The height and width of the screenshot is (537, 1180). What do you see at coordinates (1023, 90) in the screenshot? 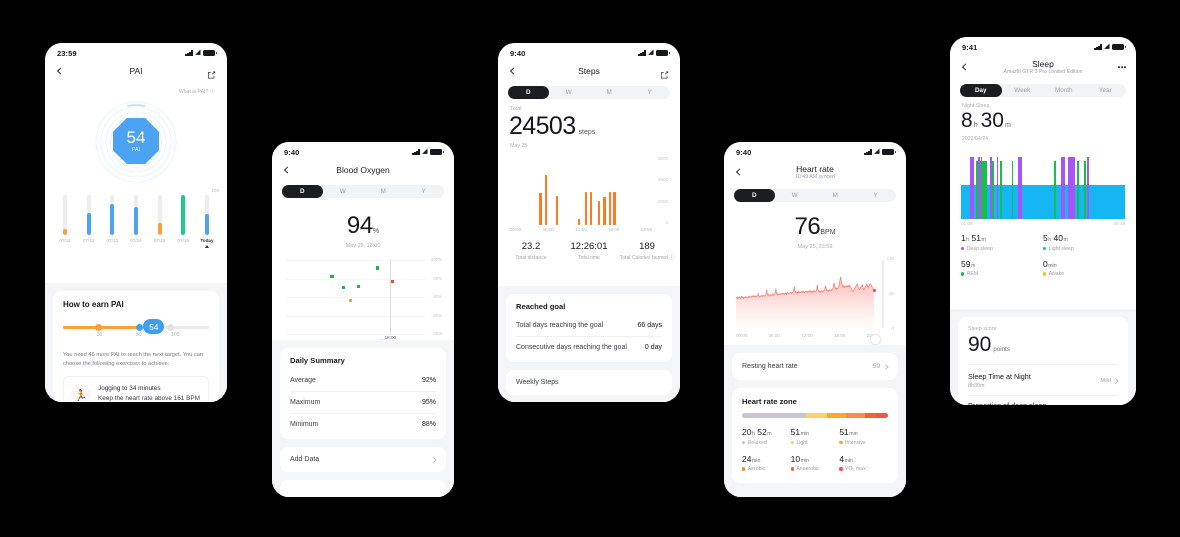
I see `tab-week: Week` at bounding box center [1023, 90].